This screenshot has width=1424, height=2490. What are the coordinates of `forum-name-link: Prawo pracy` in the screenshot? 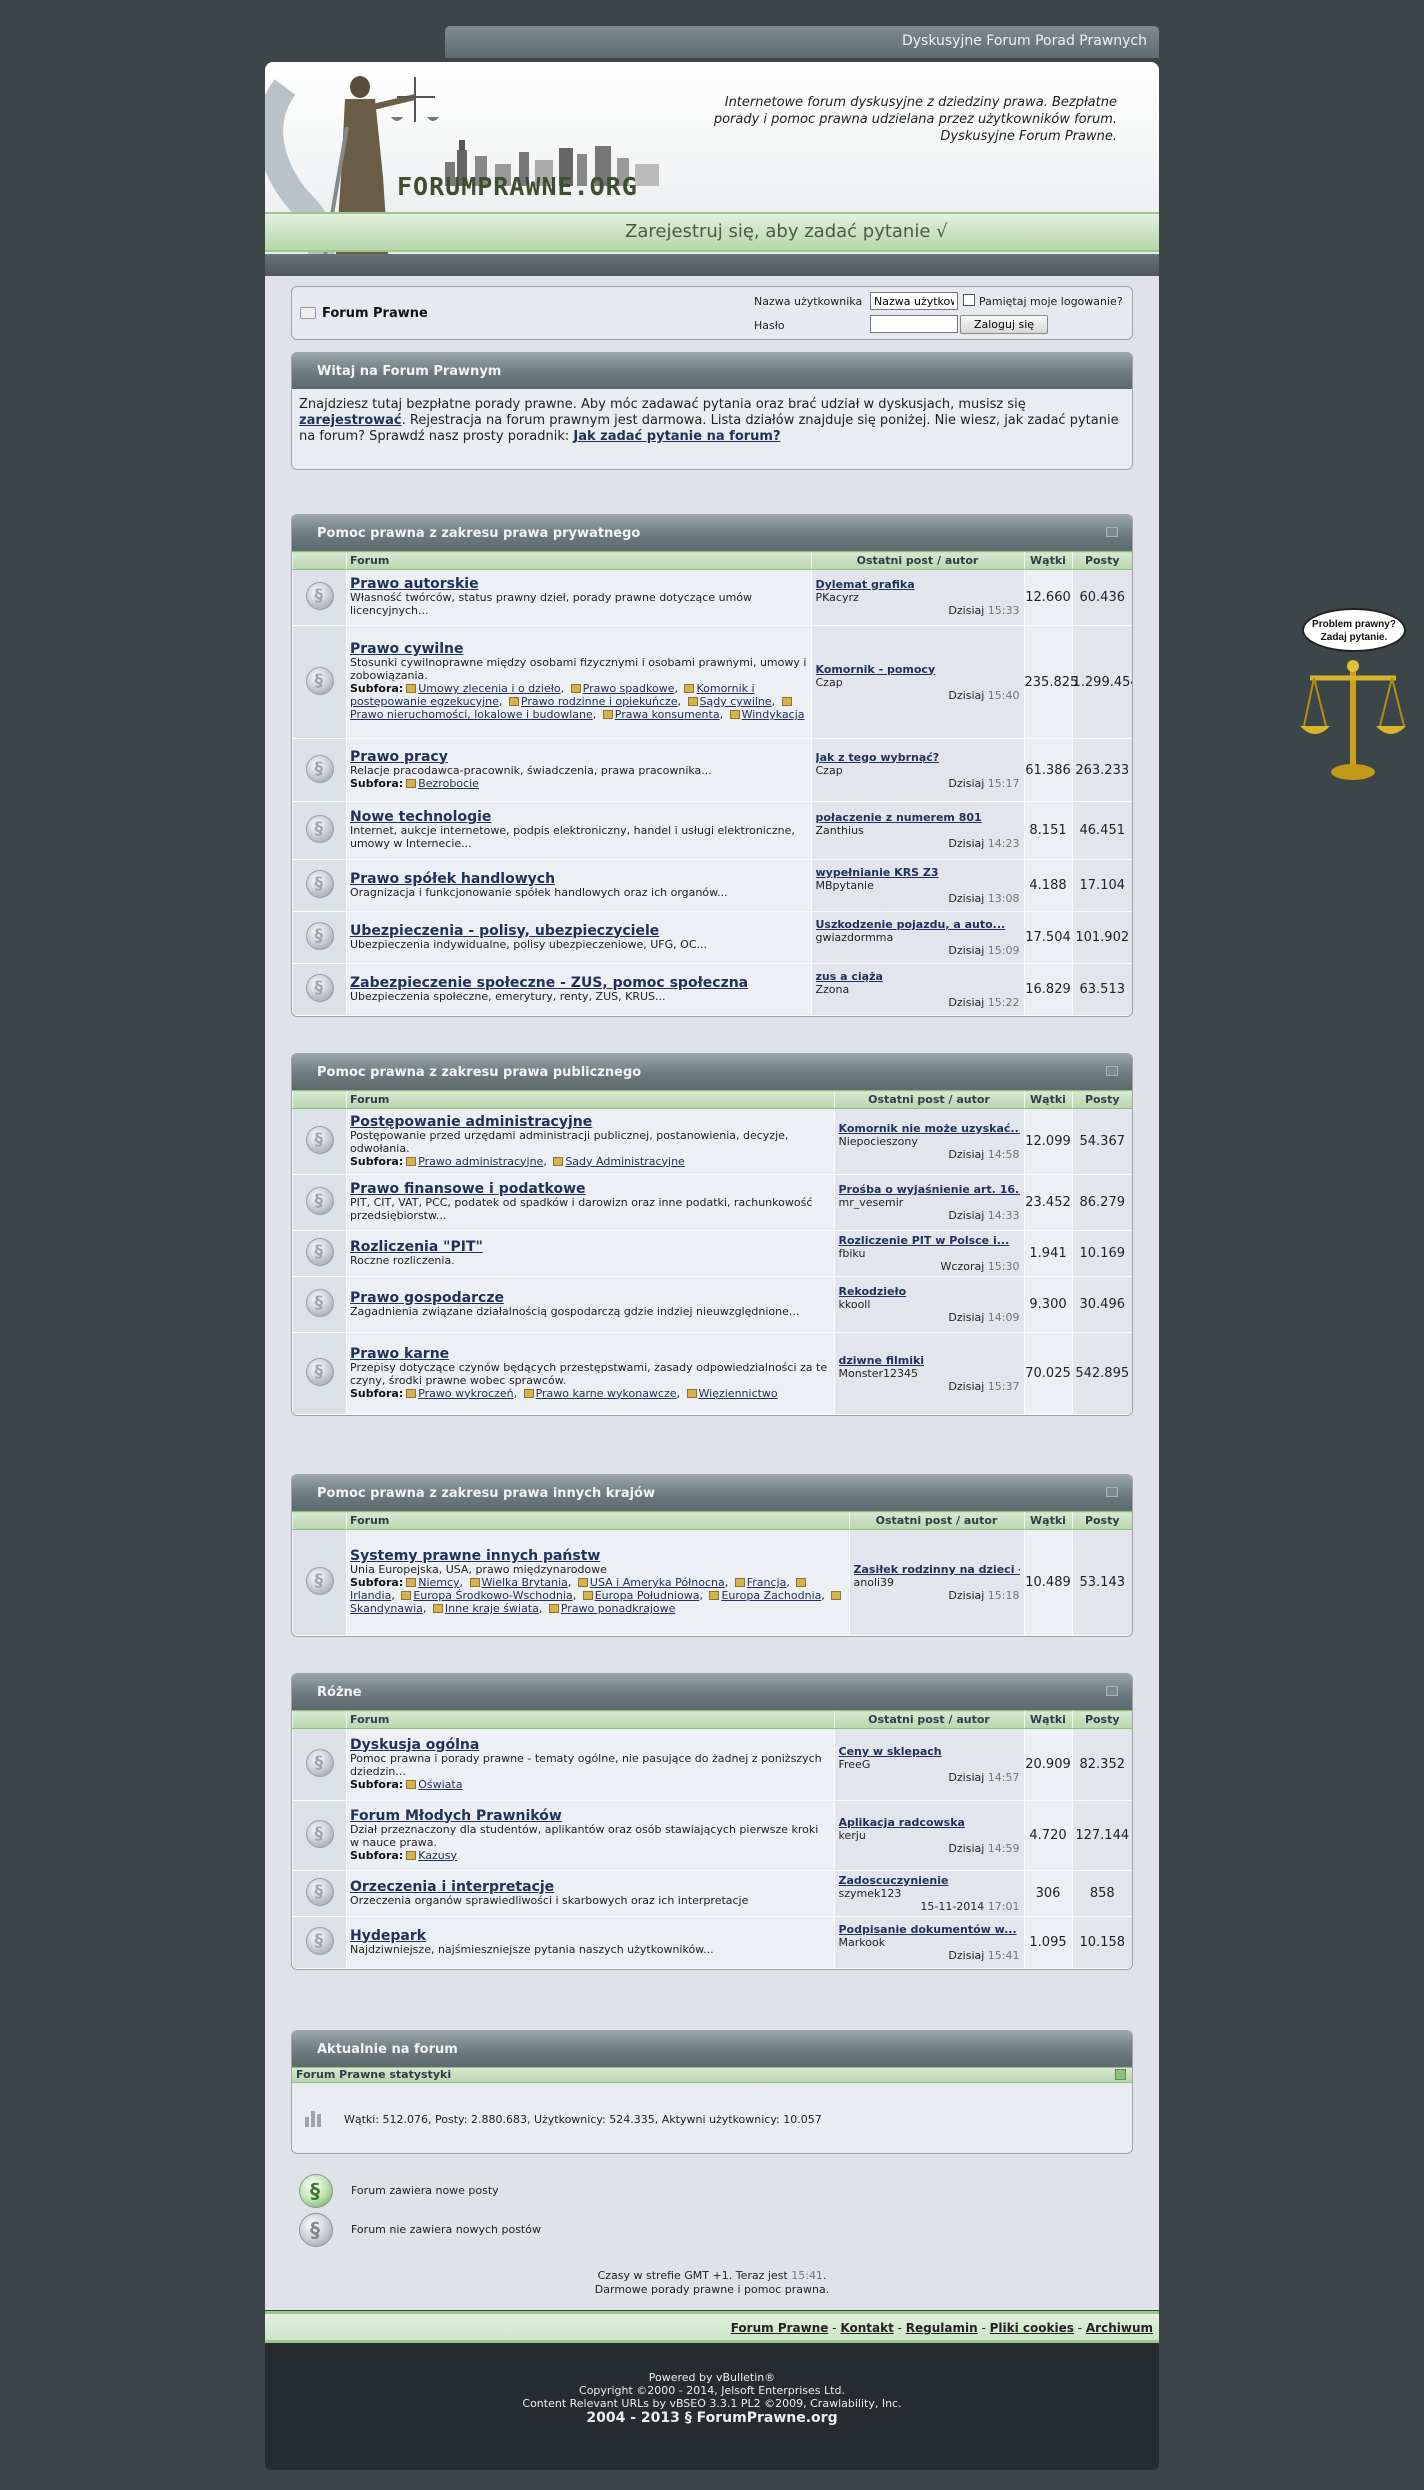 It's located at (399, 757).